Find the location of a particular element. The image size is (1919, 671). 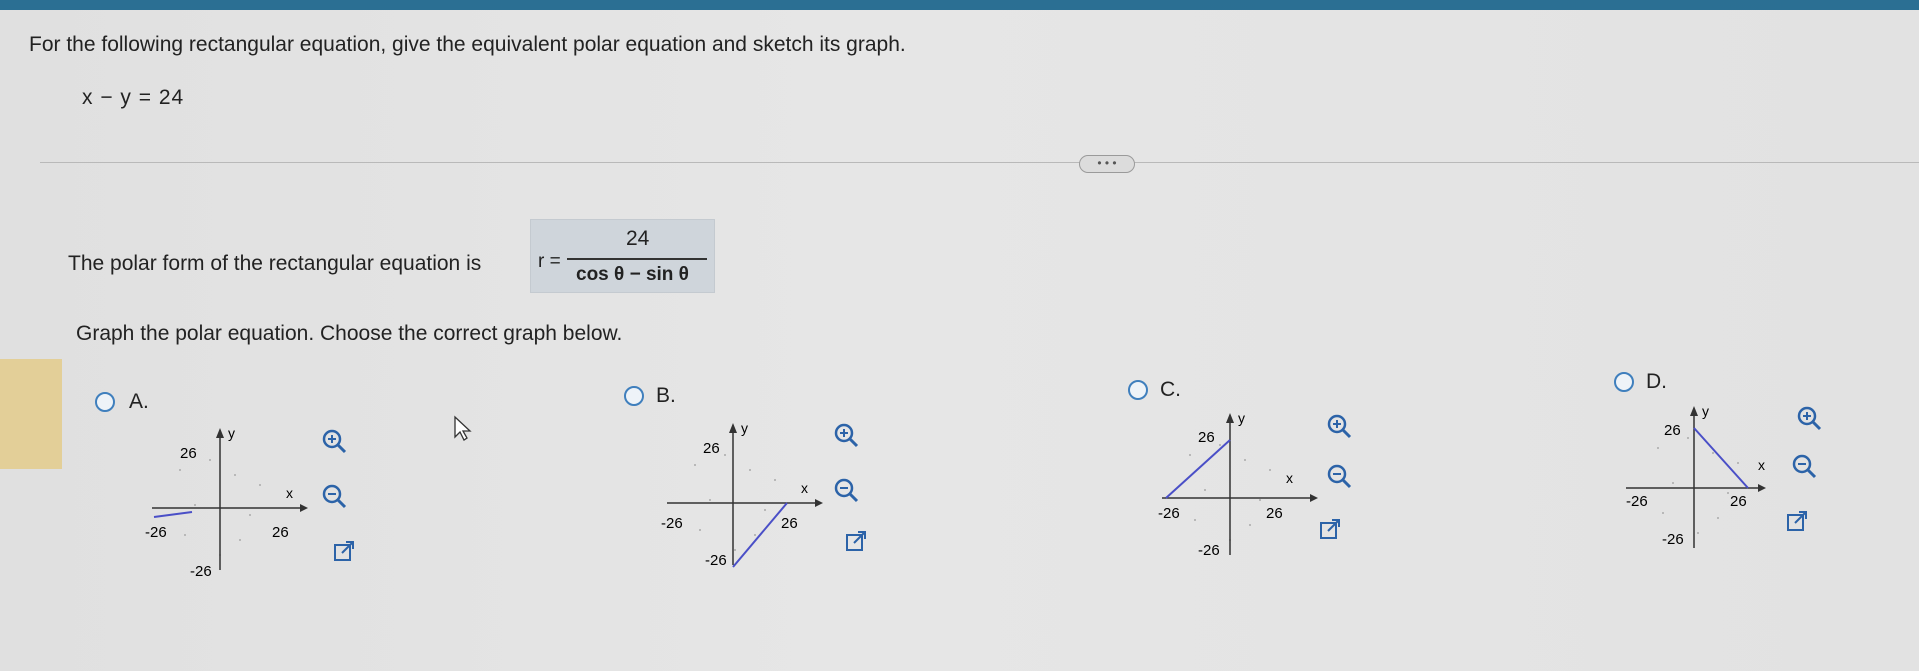

grid-dots is located at coordinates (1698, 485).